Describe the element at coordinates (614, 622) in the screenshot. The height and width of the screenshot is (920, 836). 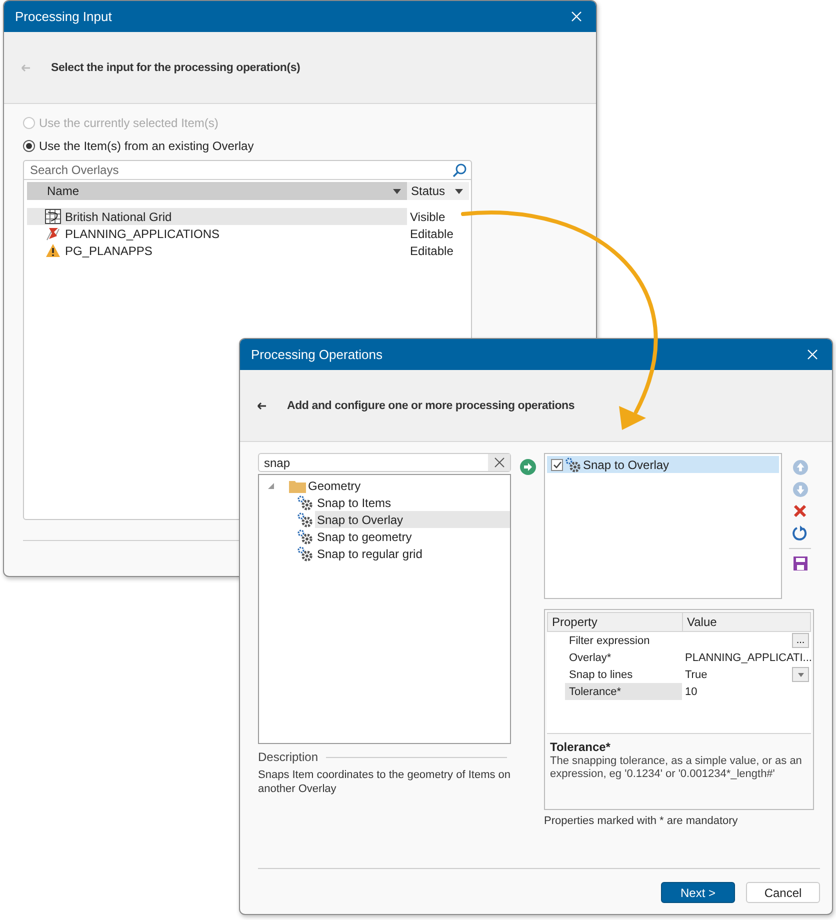
I see `column-header: Property` at that location.